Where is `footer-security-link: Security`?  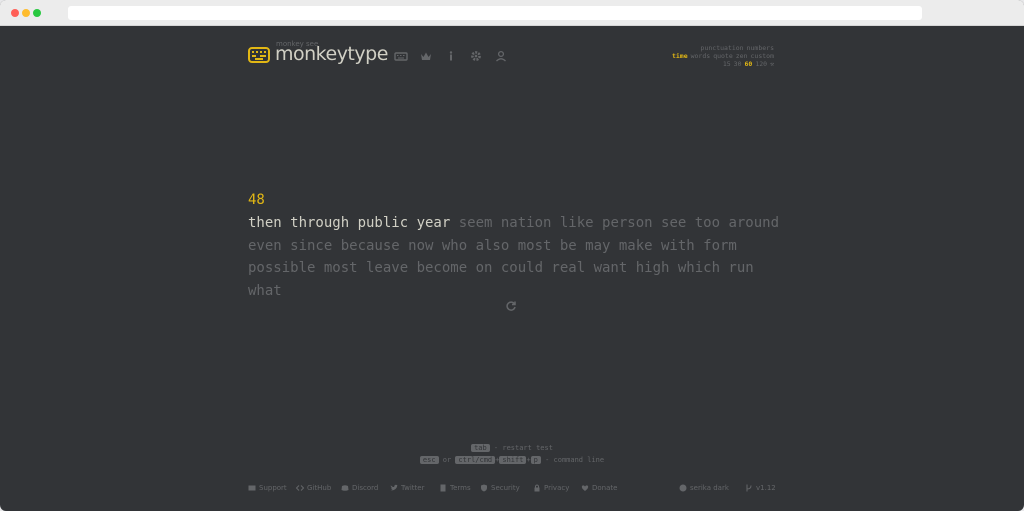
footer-security-link: Security is located at coordinates (500, 488).